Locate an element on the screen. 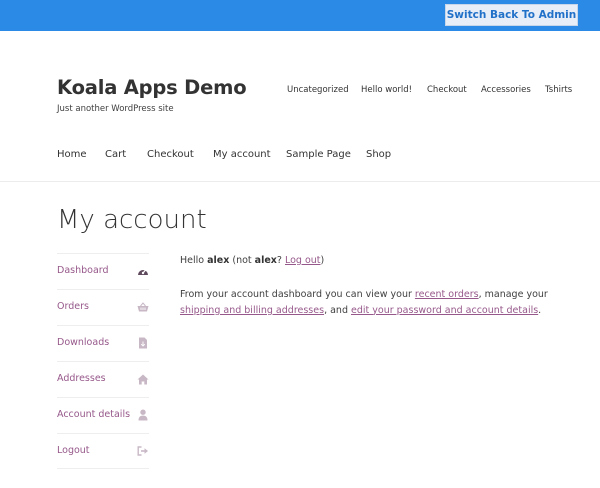  recent-orders-link: recent orders is located at coordinates (447, 294).